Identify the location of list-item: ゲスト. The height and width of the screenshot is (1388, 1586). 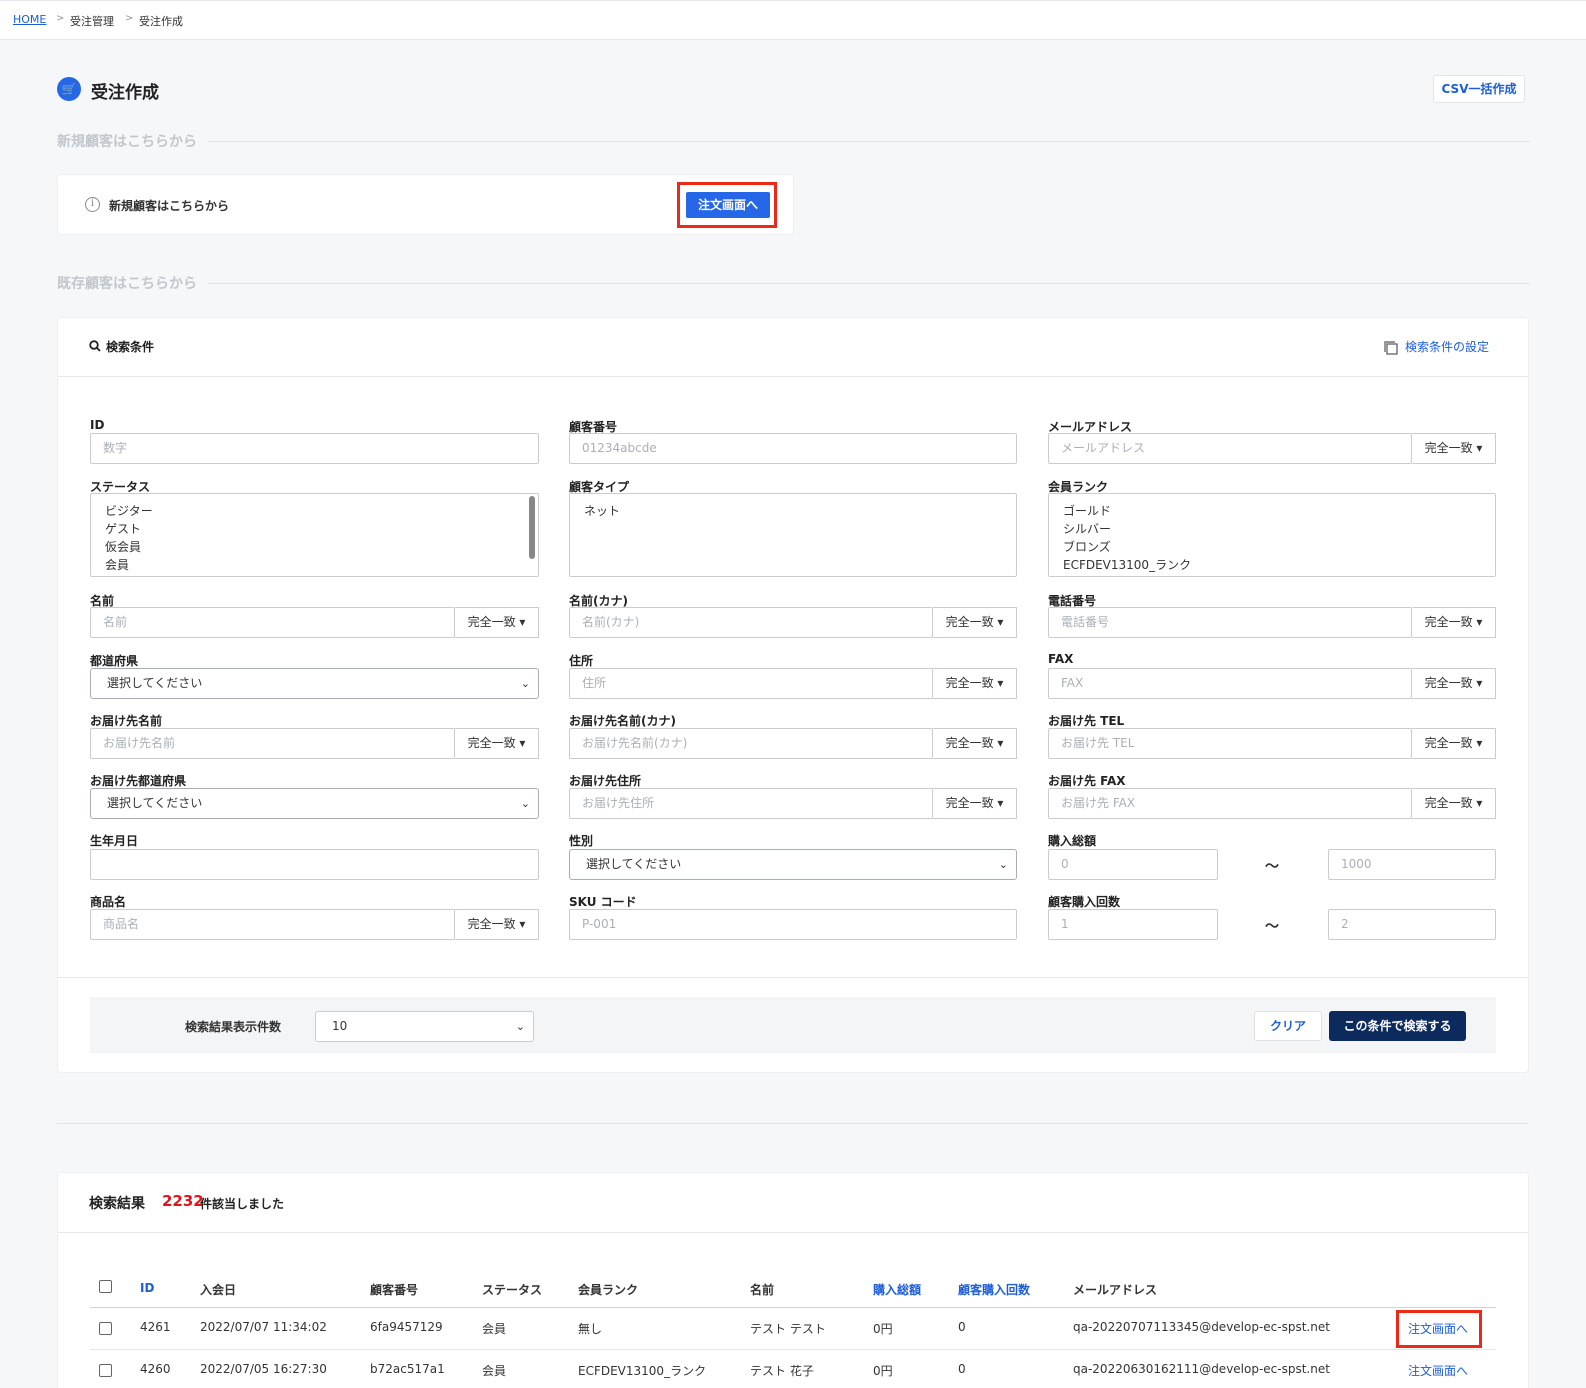
(321, 529).